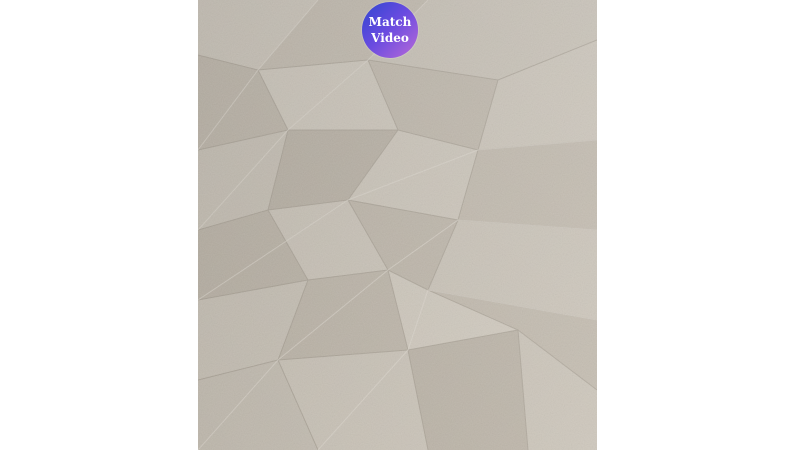 The image size is (800, 450). Describe the element at coordinates (390, 38) in the screenshot. I see `badge-label-line2: Video` at that location.